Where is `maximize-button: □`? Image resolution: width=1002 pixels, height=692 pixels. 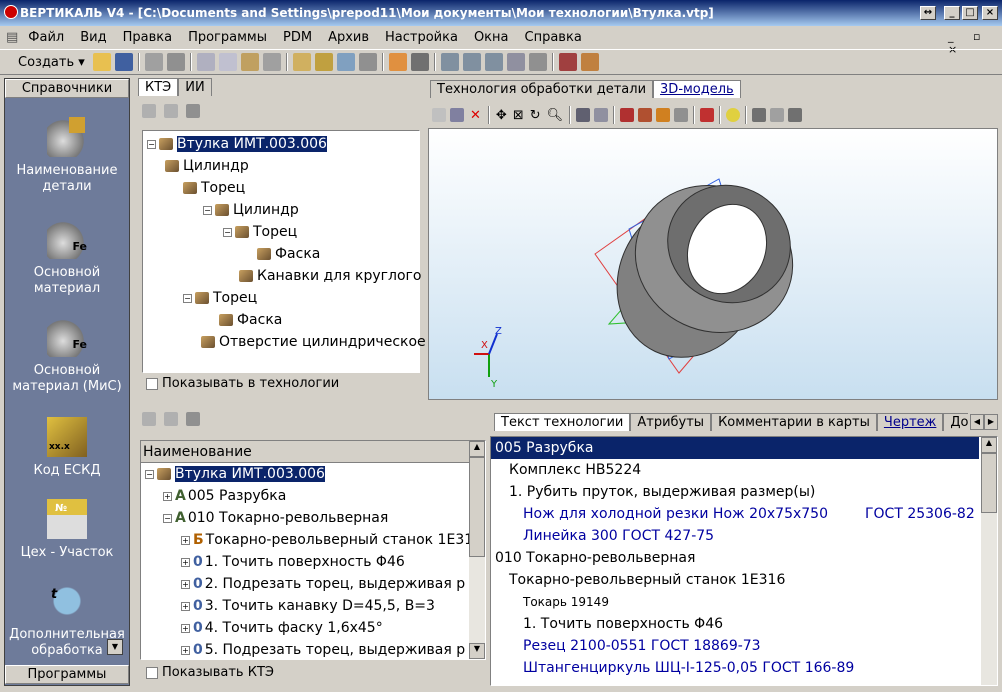 maximize-button: □ is located at coordinates (970, 13).